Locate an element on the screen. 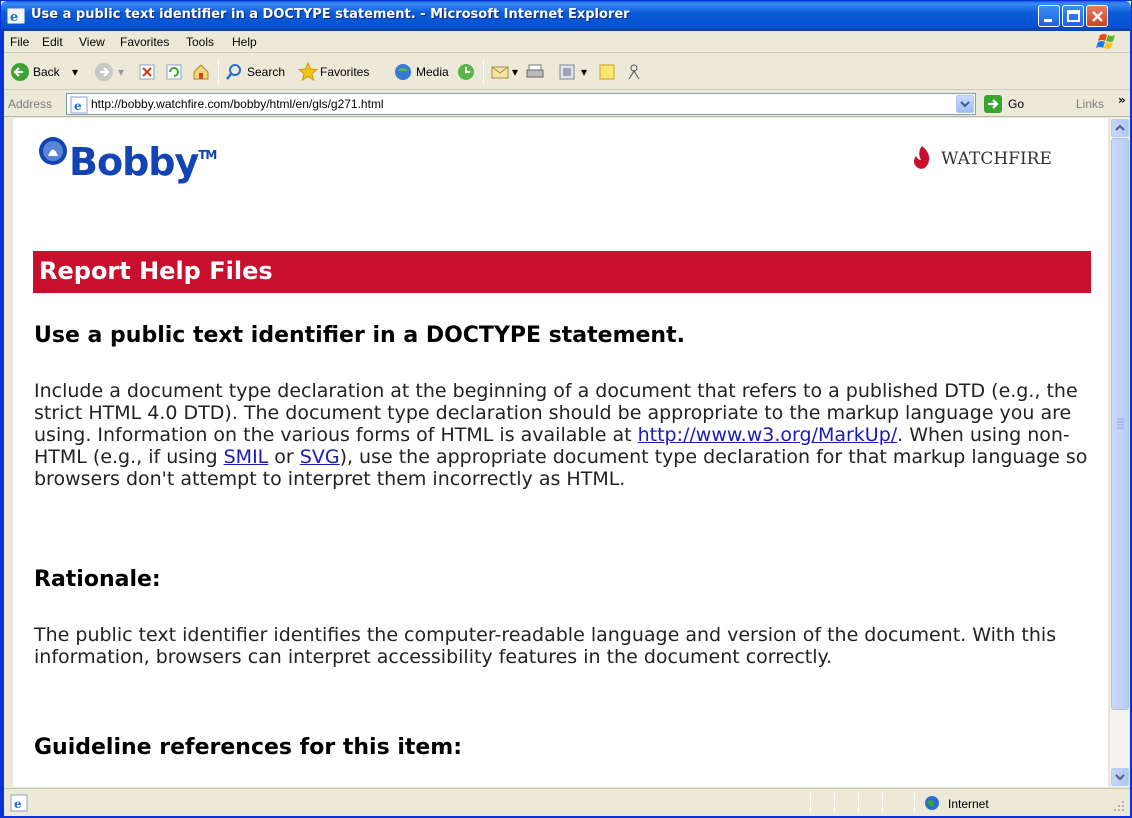 Image resolution: width=1132 pixels, height=818 pixels. w3-markup-link: http://www.w3.org/MarkUp/ is located at coordinates (768, 435).